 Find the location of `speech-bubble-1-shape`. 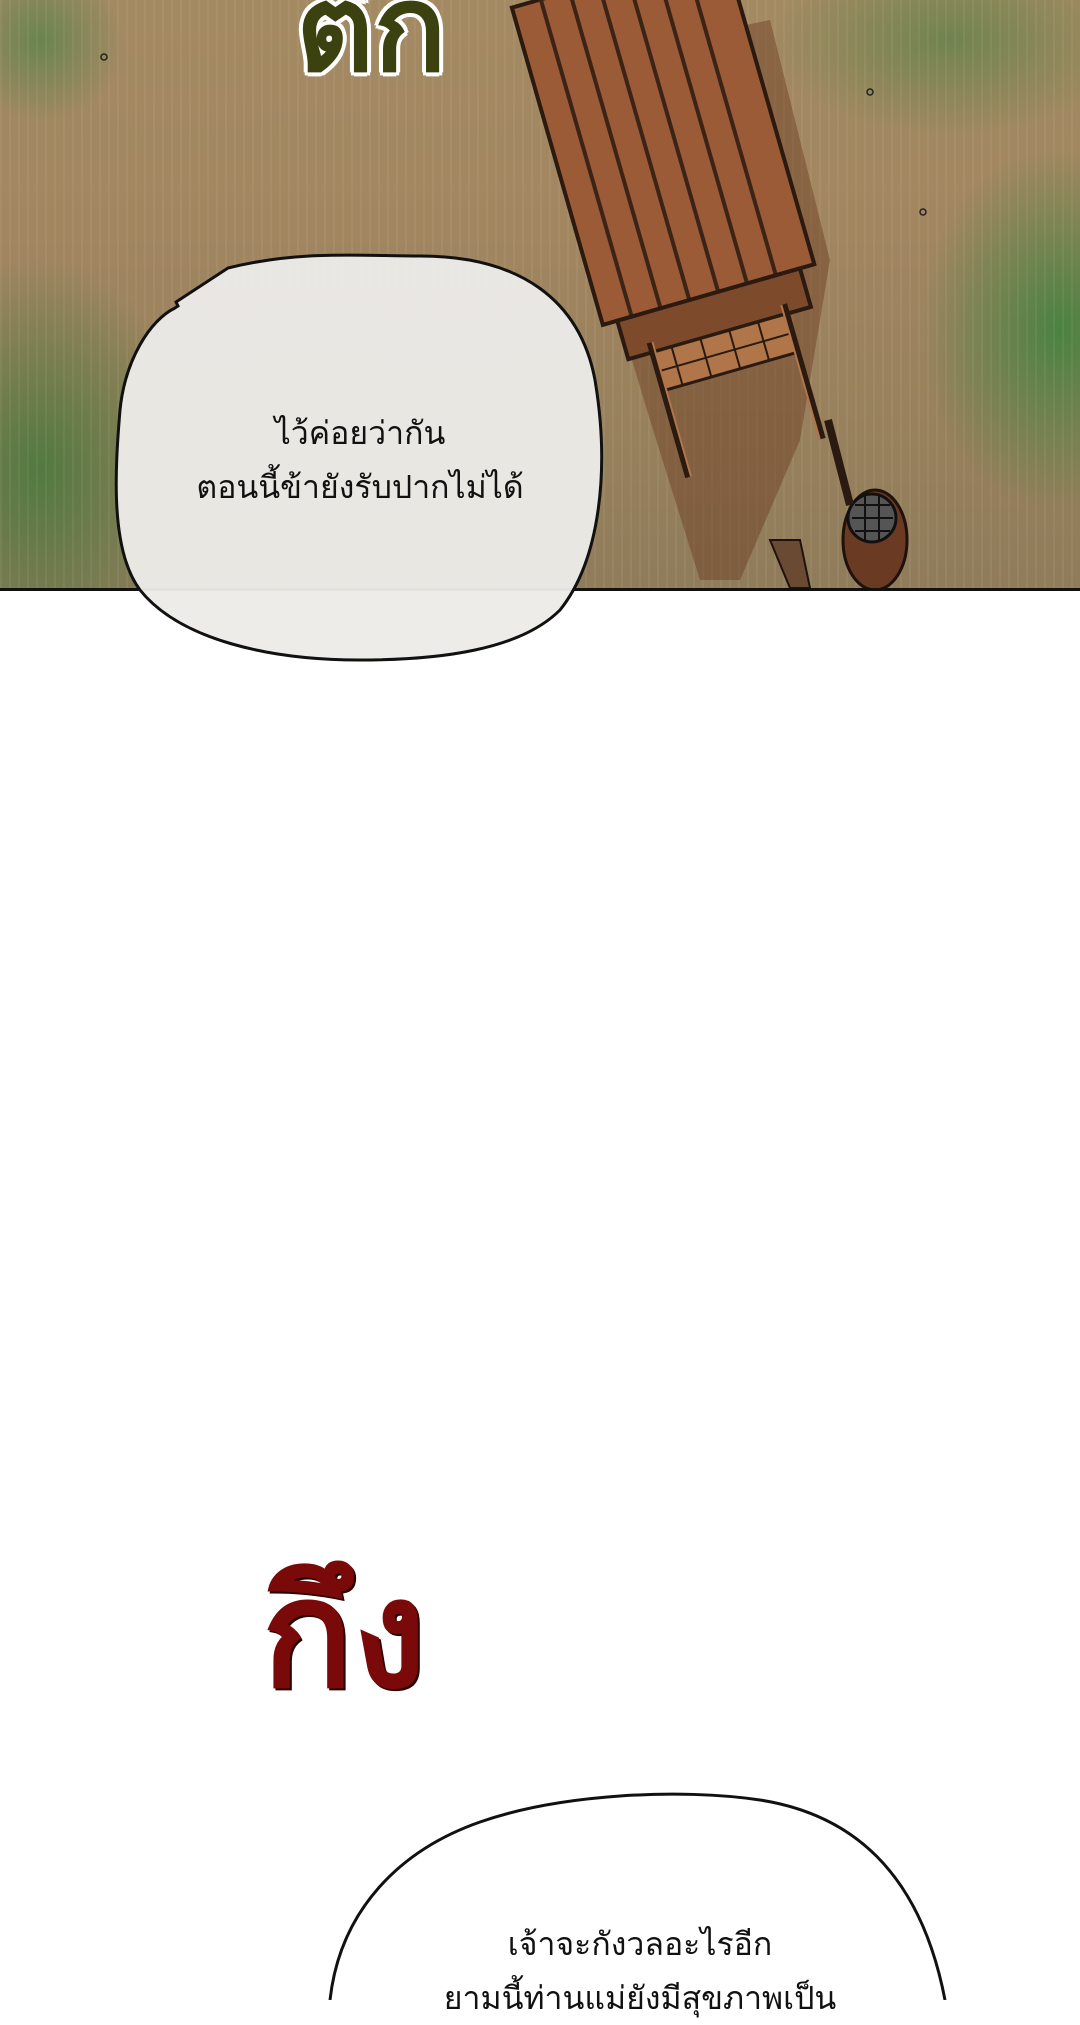

speech-bubble-1-shape is located at coordinates (359, 457).